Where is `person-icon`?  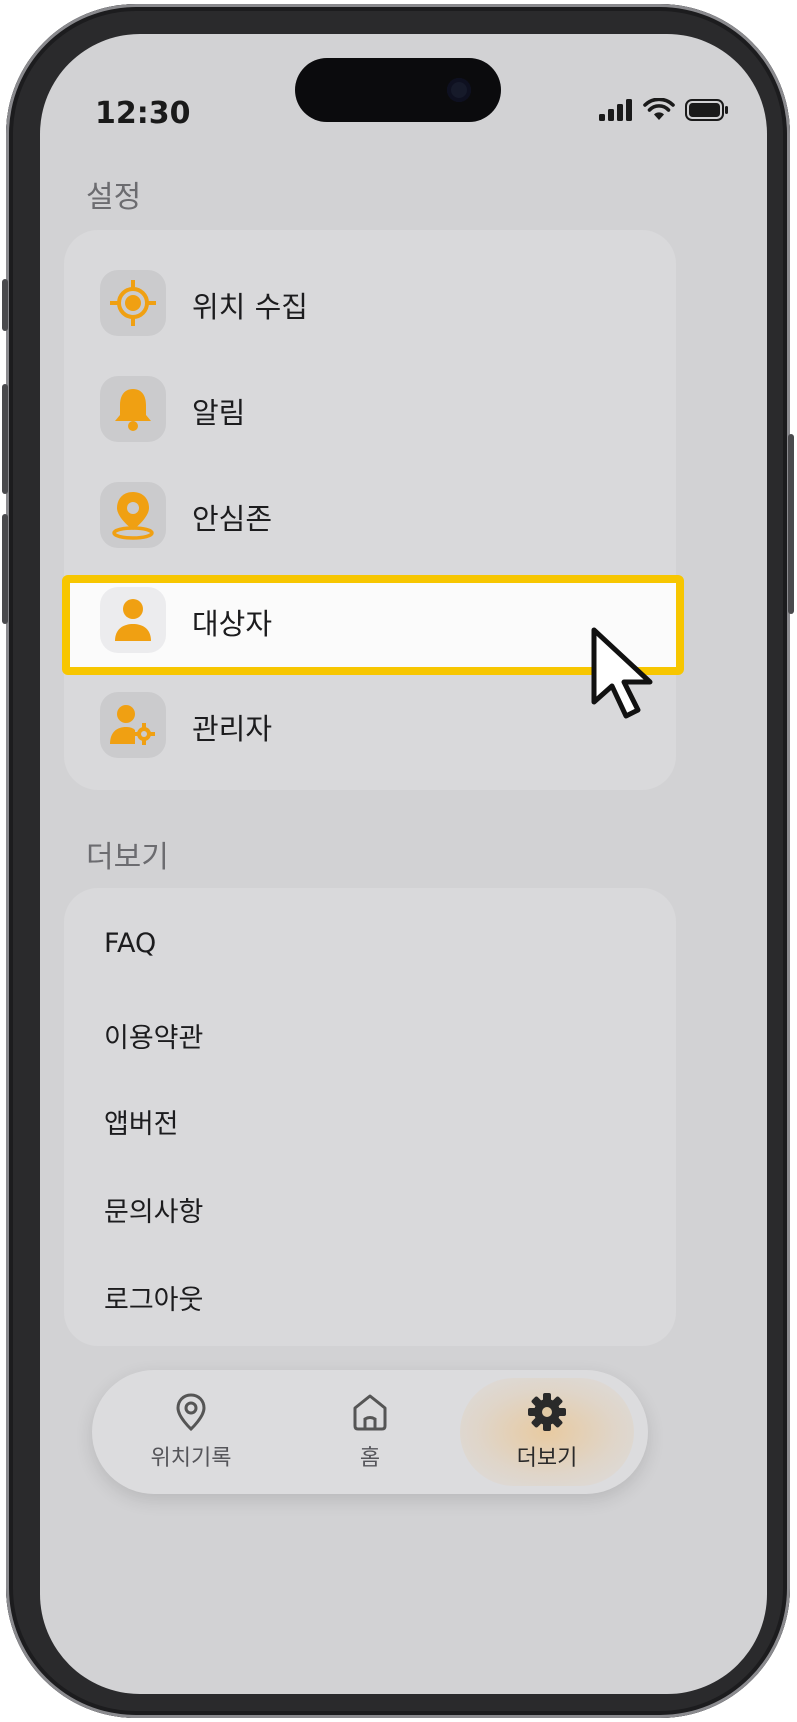 person-icon is located at coordinates (133, 620).